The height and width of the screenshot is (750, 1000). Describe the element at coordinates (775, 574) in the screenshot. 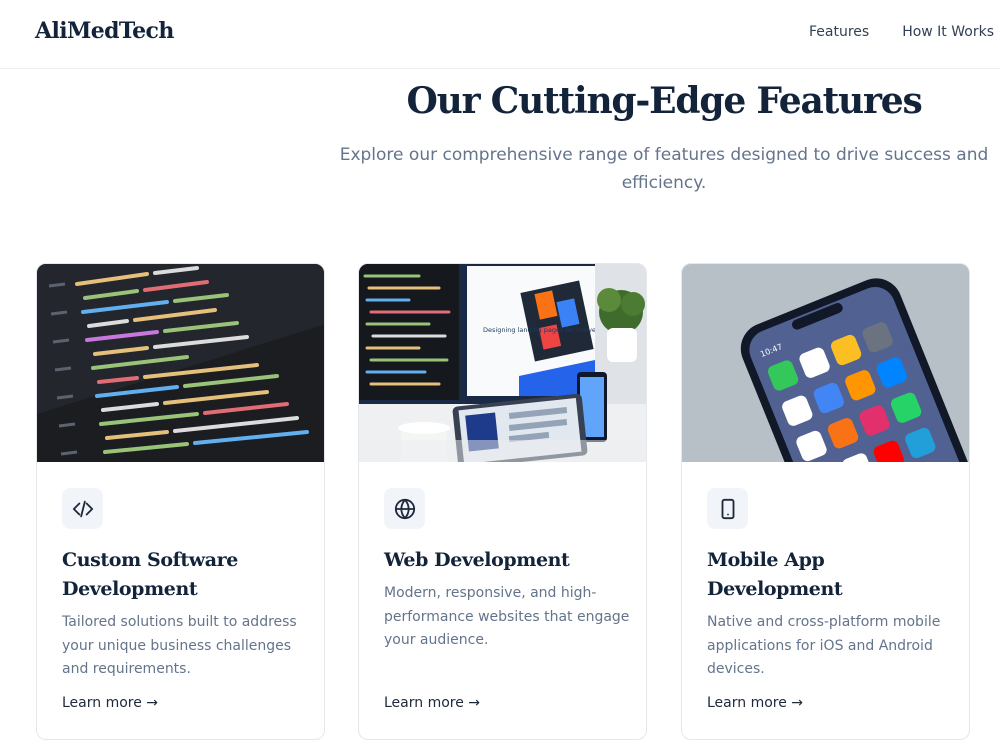

I see `card-title: Mobile App Development` at that location.